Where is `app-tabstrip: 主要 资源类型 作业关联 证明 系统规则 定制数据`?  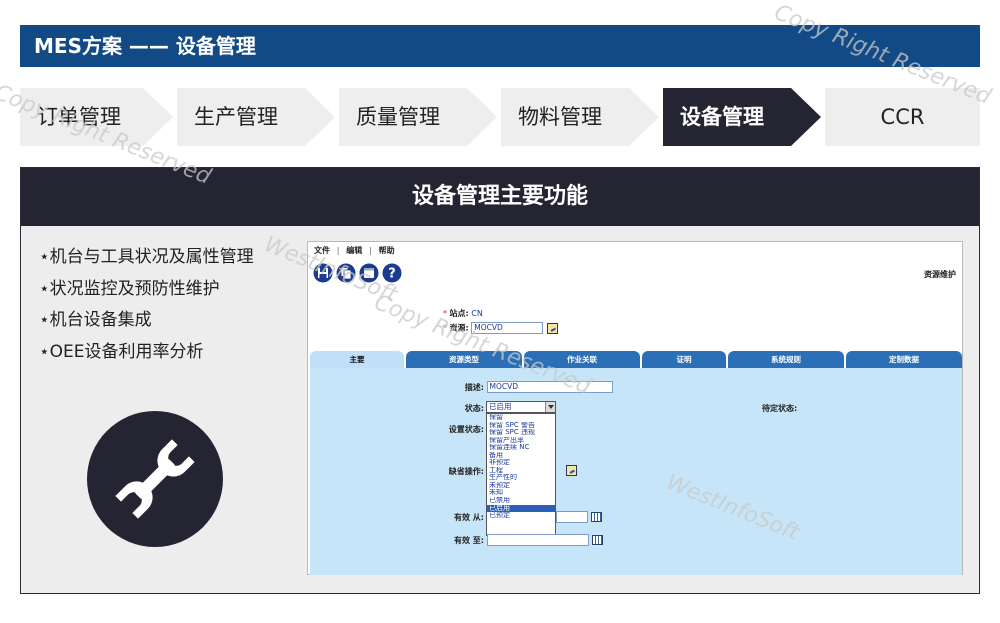
app-tabstrip: 主要 资源类型 作业关联 证明 系统规则 定制数据 is located at coordinates (636, 359).